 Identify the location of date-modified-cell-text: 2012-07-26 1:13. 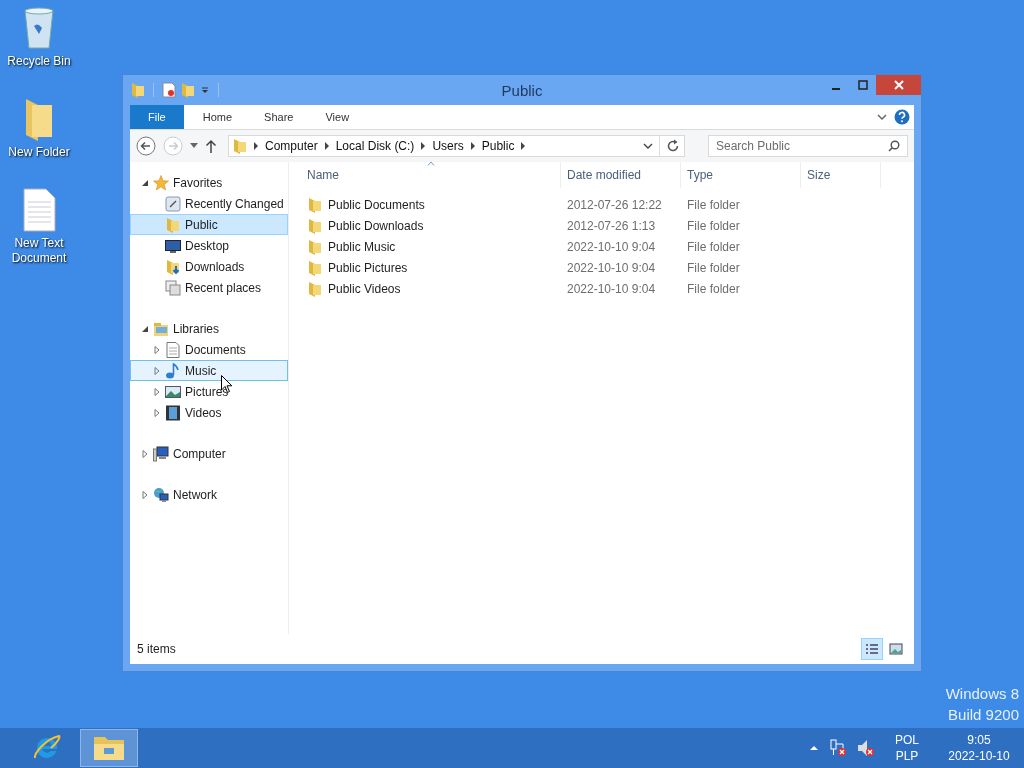
(611, 225).